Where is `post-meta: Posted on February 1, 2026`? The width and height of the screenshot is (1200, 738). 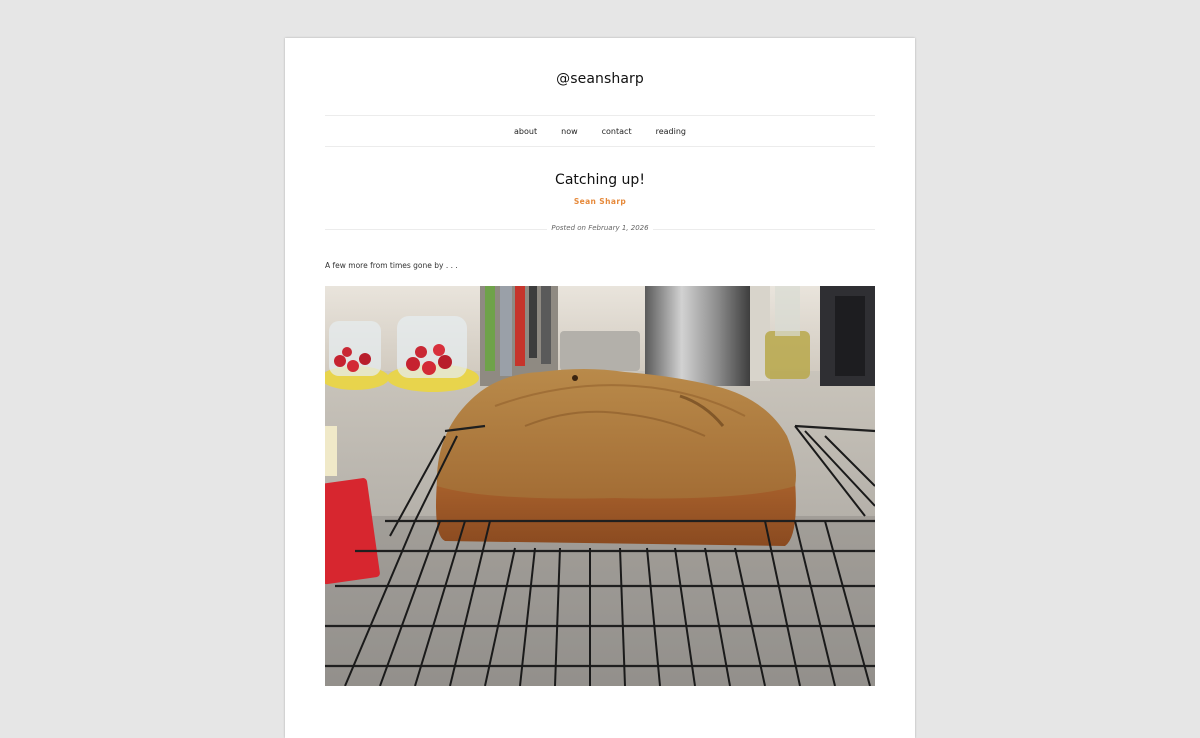
post-meta: Posted on February 1, 2026 is located at coordinates (600, 229).